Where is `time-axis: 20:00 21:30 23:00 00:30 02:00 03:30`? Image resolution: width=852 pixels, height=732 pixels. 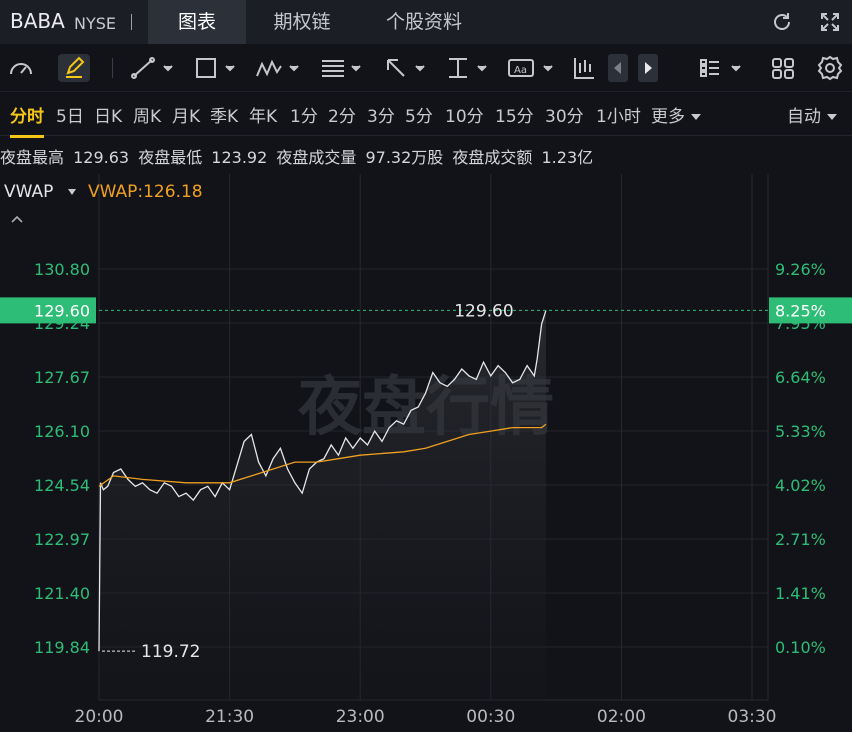
time-axis: 20:00 21:30 23:00 00:30 02:00 03:30 is located at coordinates (426, 717).